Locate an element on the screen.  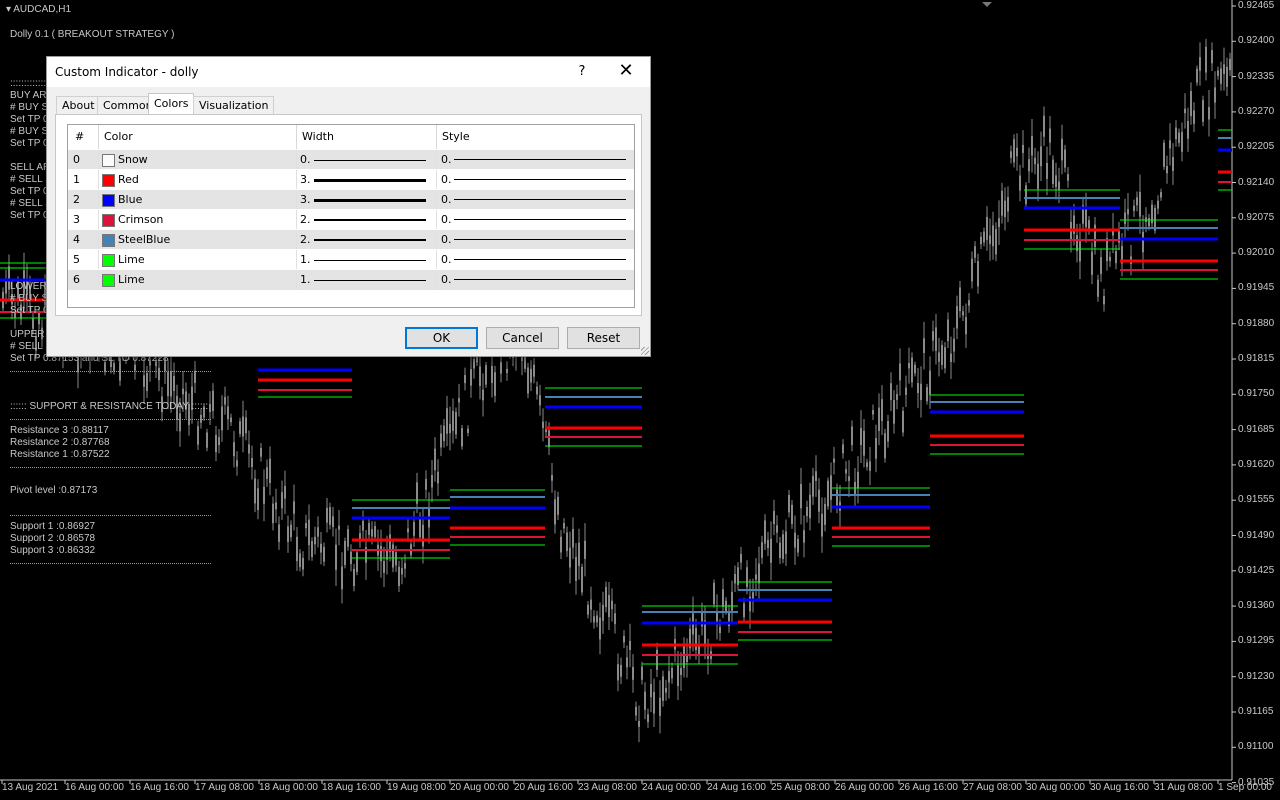
col-header-style: Style is located at coordinates (456, 137).